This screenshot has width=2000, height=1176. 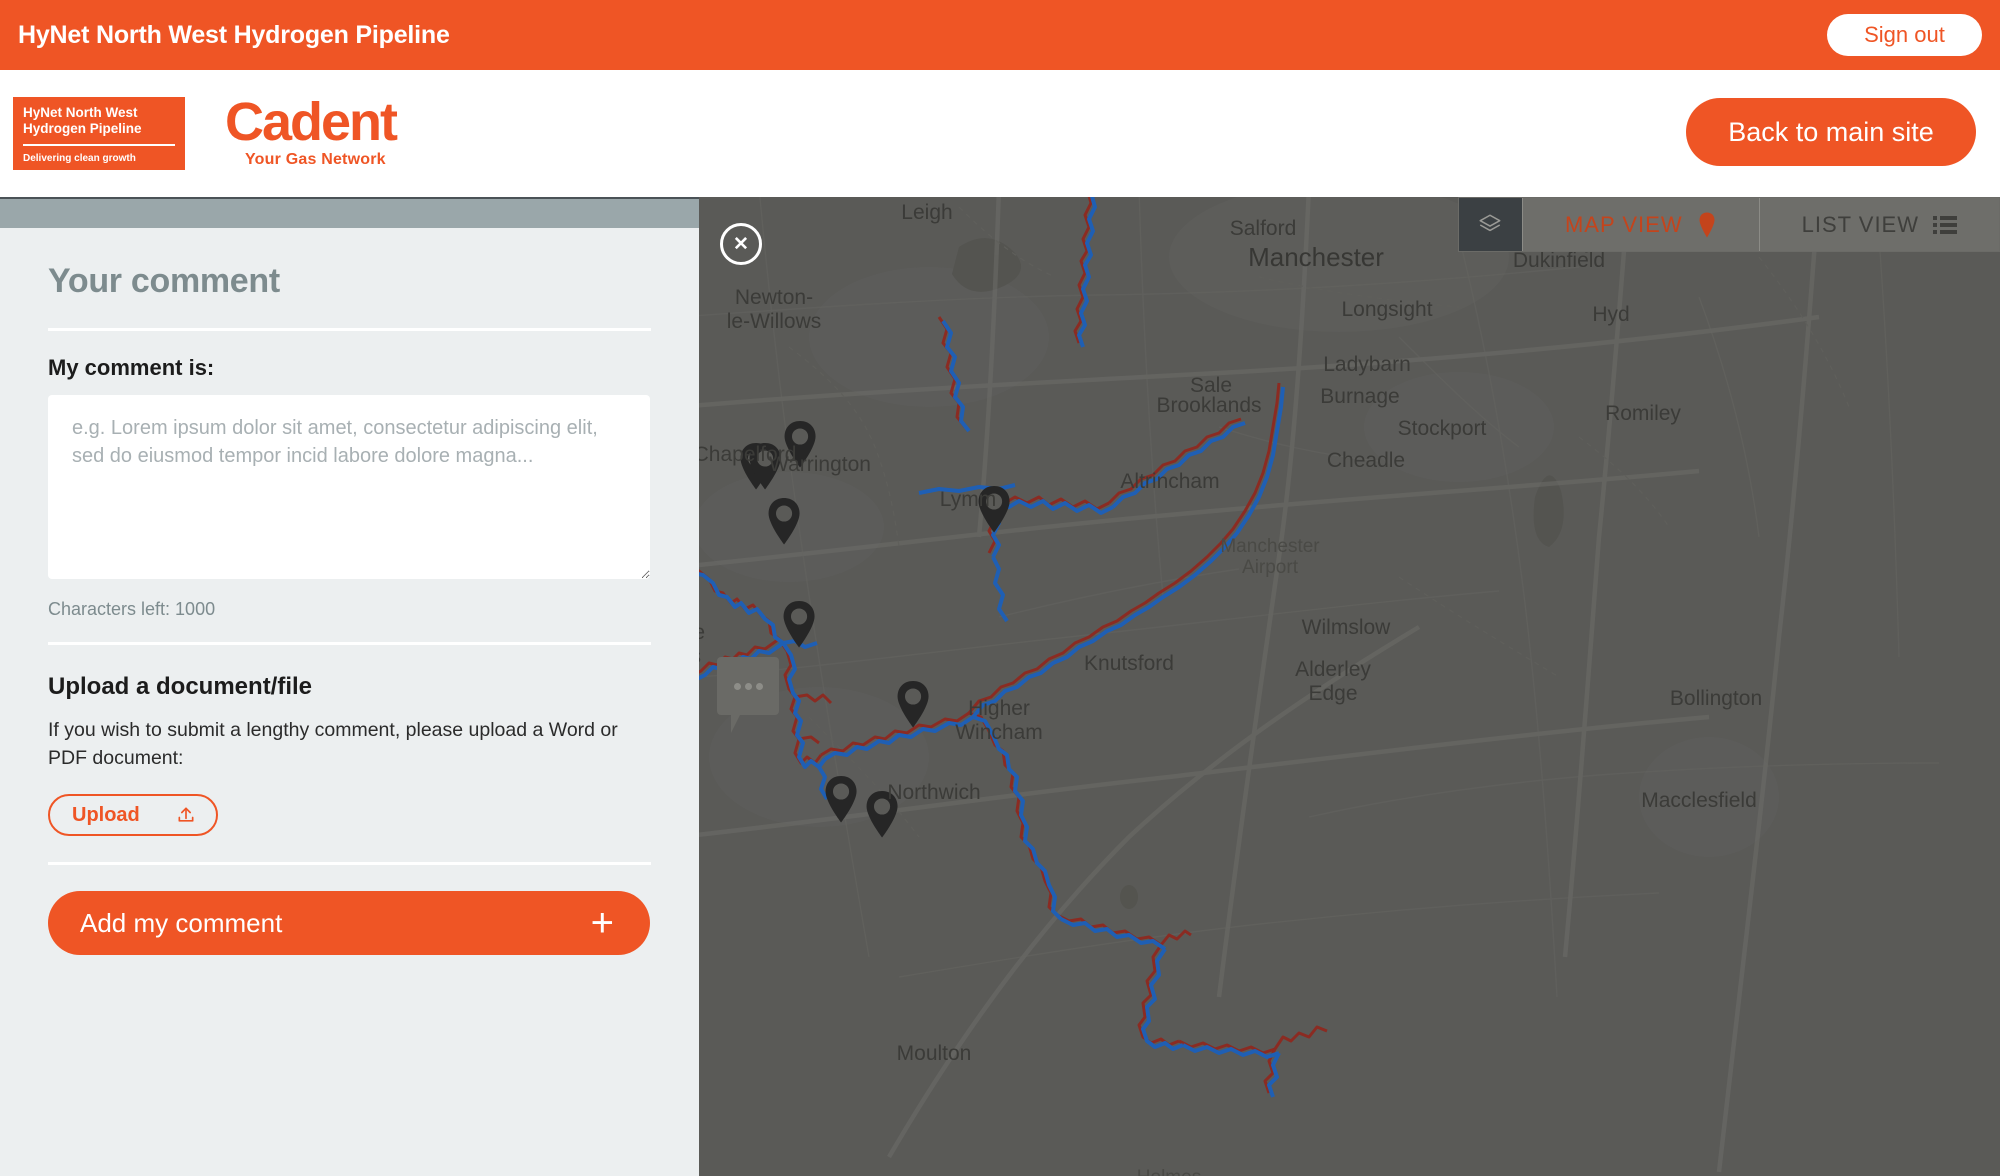 I want to click on upload-arrow-icon, so click(x=186, y=815).